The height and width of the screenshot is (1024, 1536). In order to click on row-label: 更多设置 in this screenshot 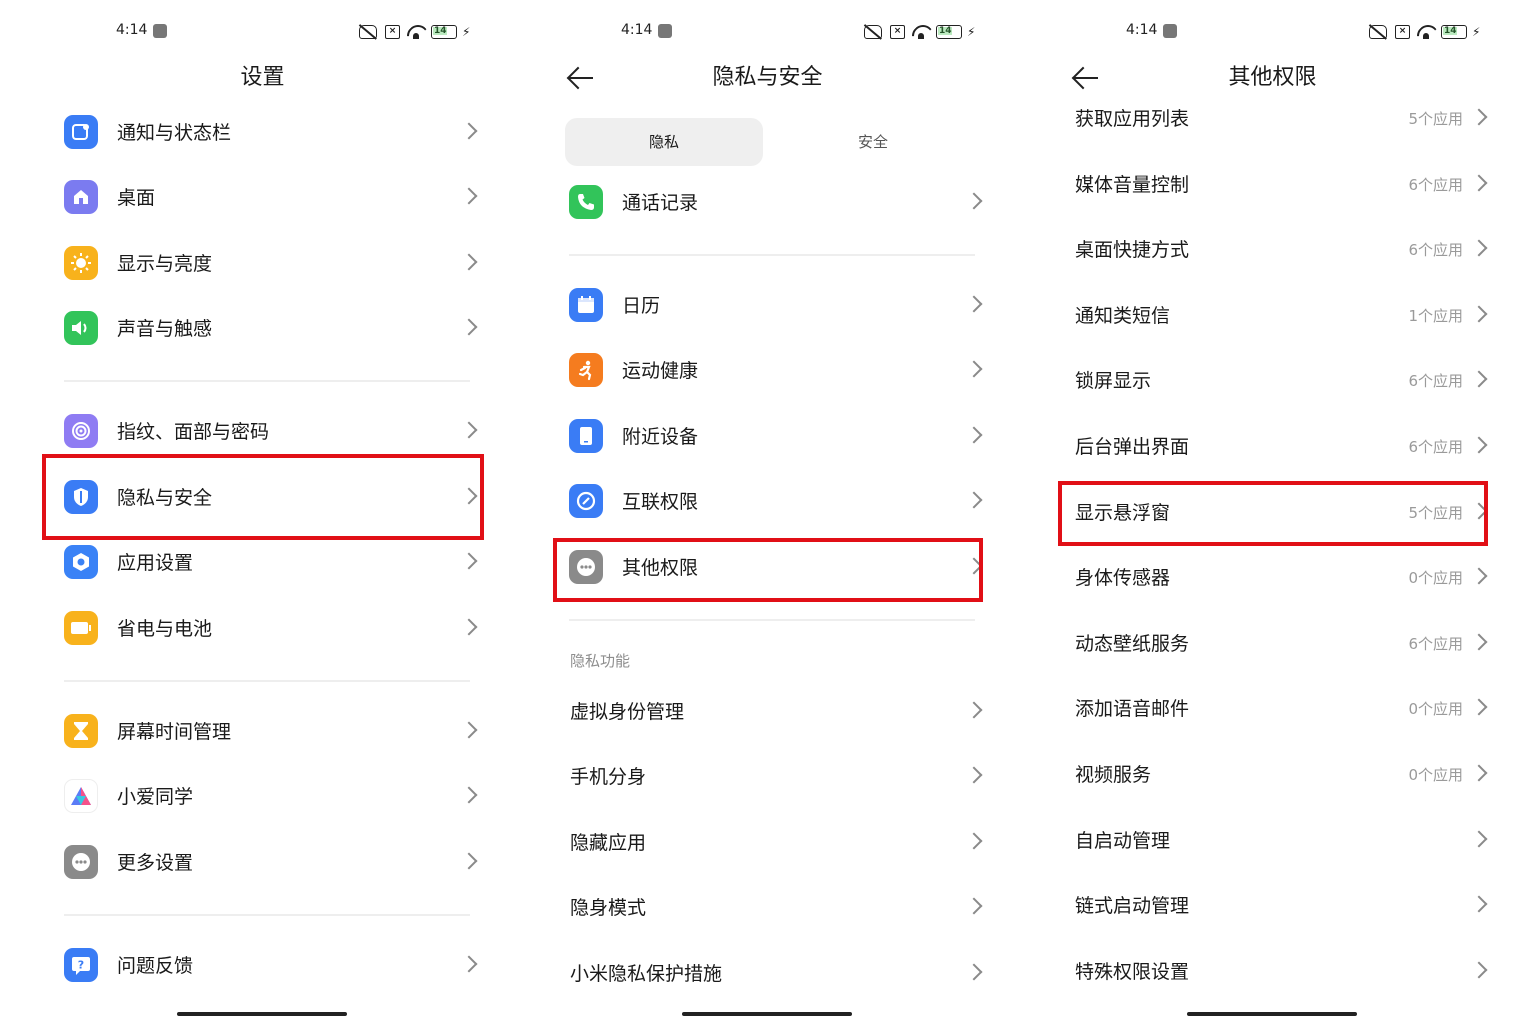, I will do `click(155, 863)`.